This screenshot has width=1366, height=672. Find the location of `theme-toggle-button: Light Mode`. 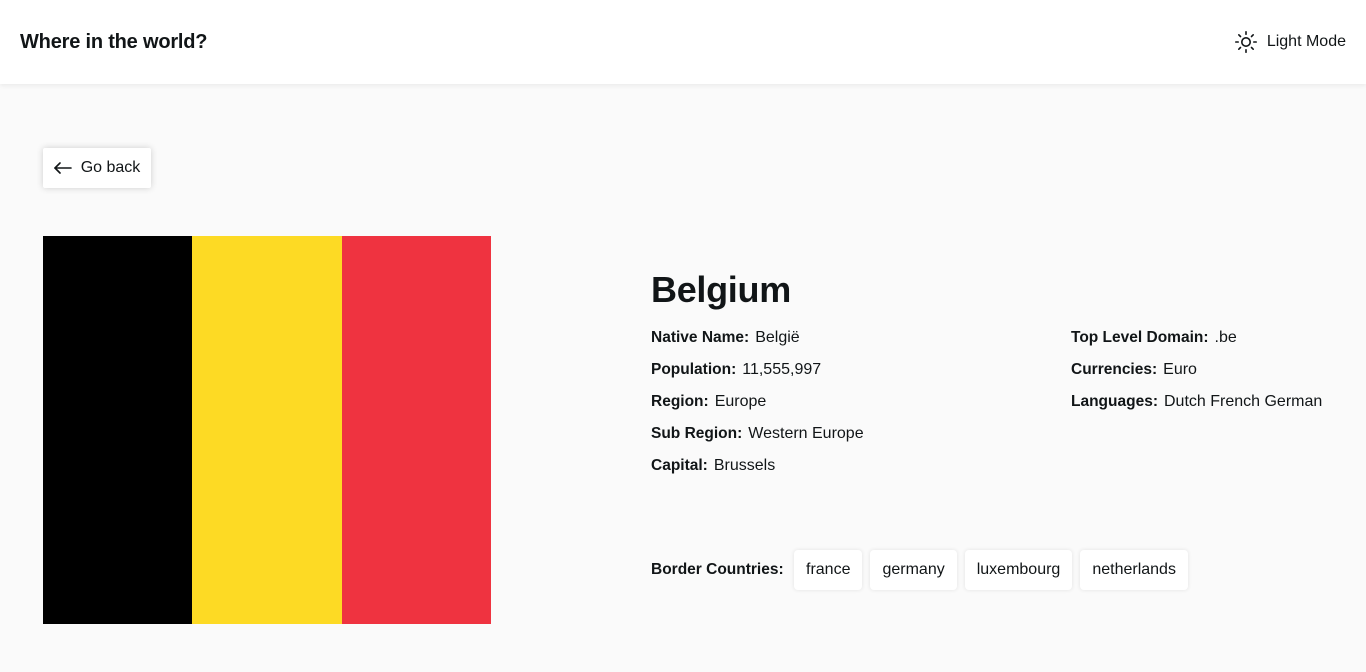

theme-toggle-button: Light Mode is located at coordinates (1290, 42).